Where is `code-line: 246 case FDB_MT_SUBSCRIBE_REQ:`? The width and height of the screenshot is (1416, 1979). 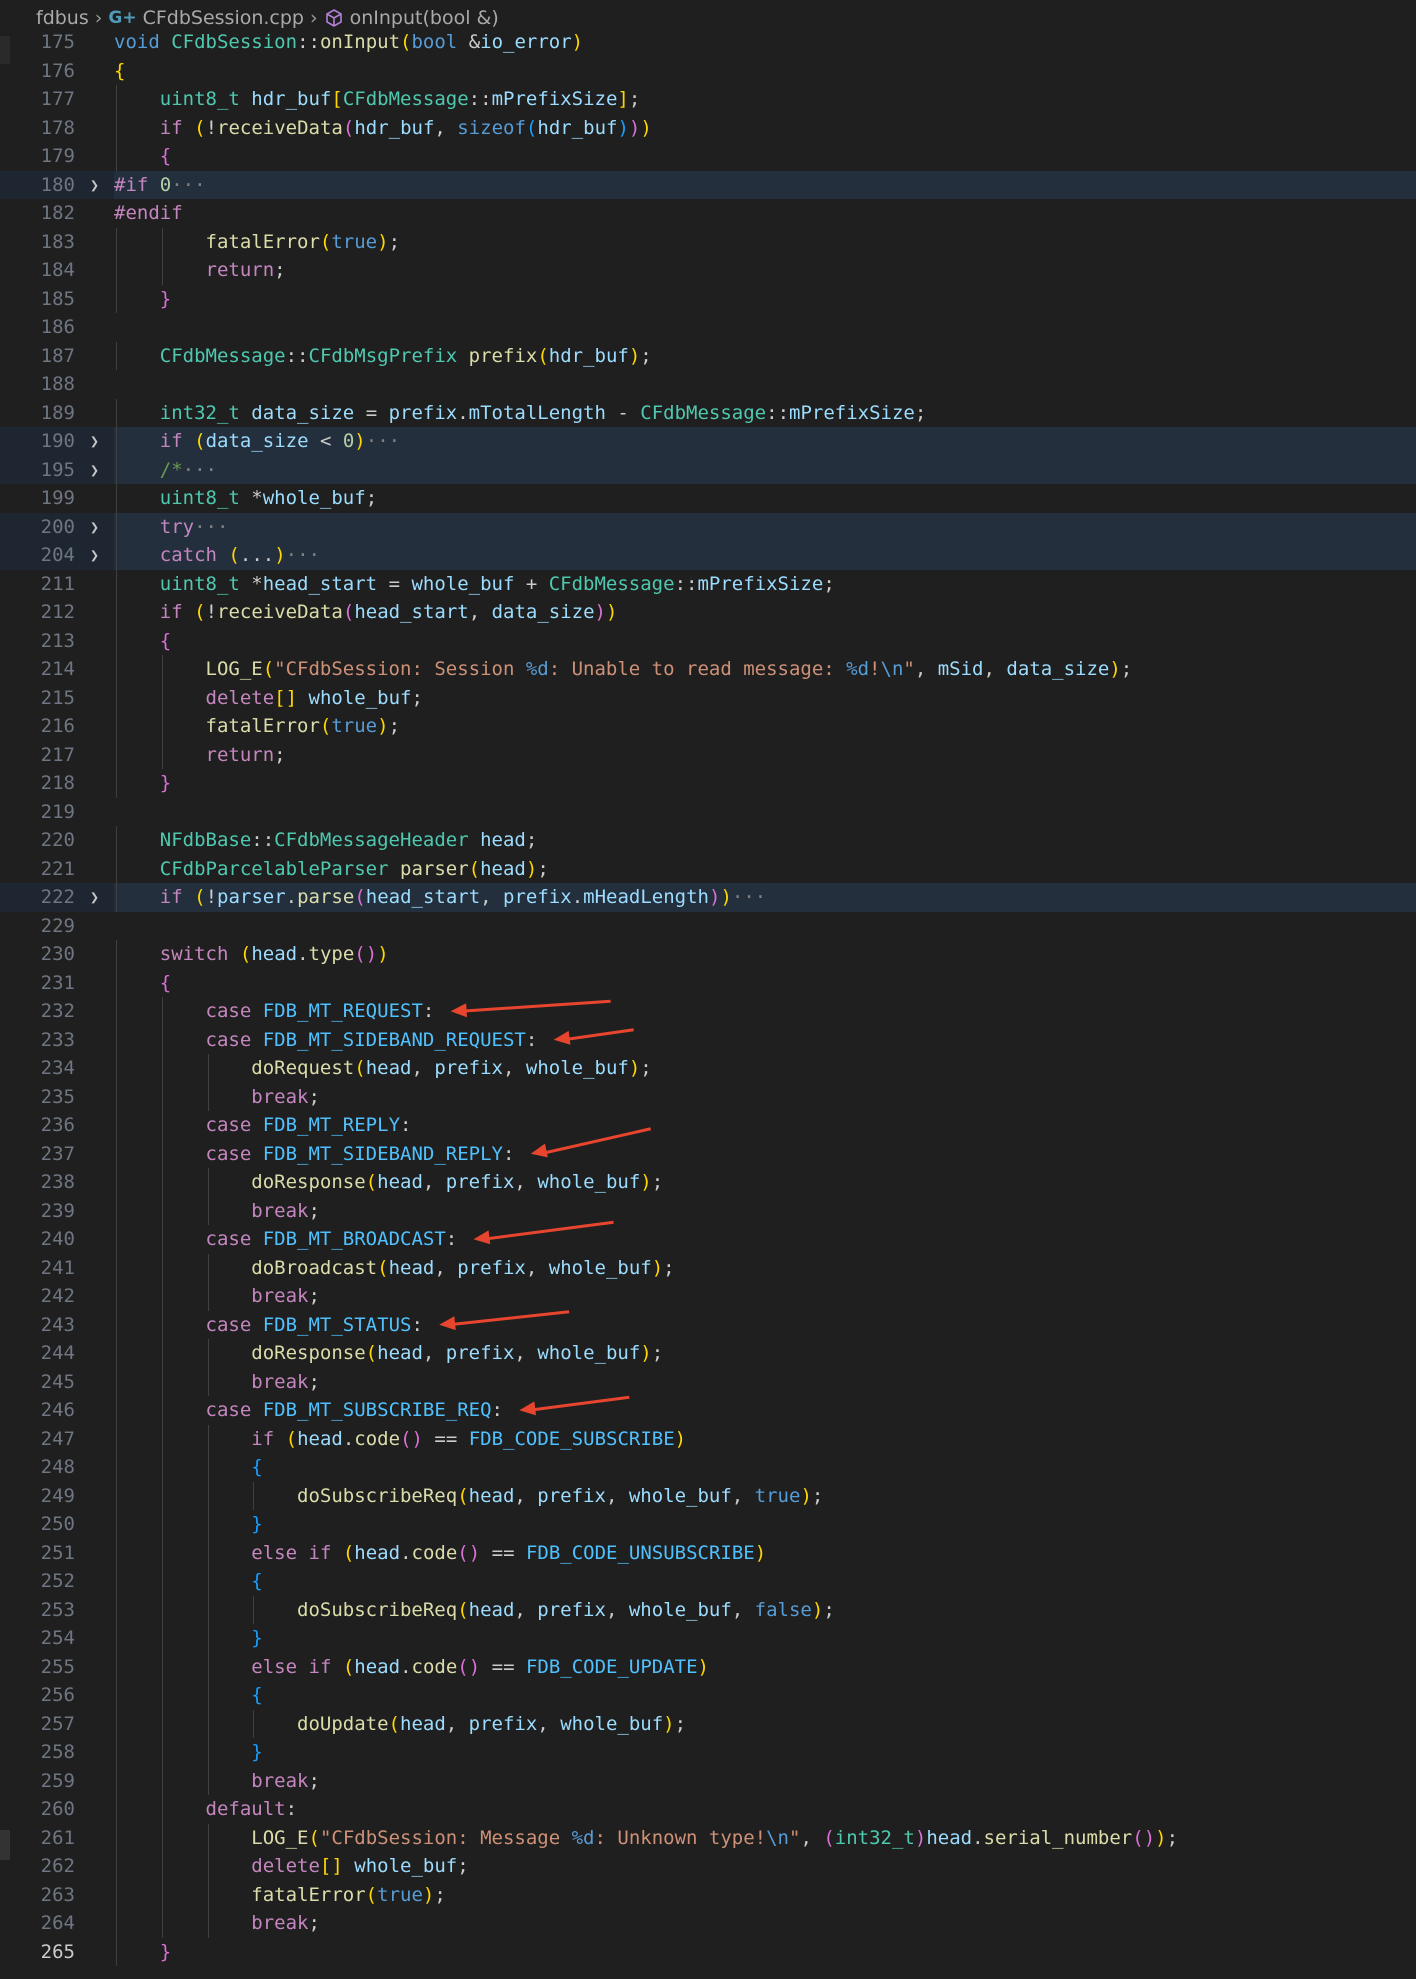 code-line: 246 case FDB_MT_SUBSCRIBE_REQ: is located at coordinates (708, 1410).